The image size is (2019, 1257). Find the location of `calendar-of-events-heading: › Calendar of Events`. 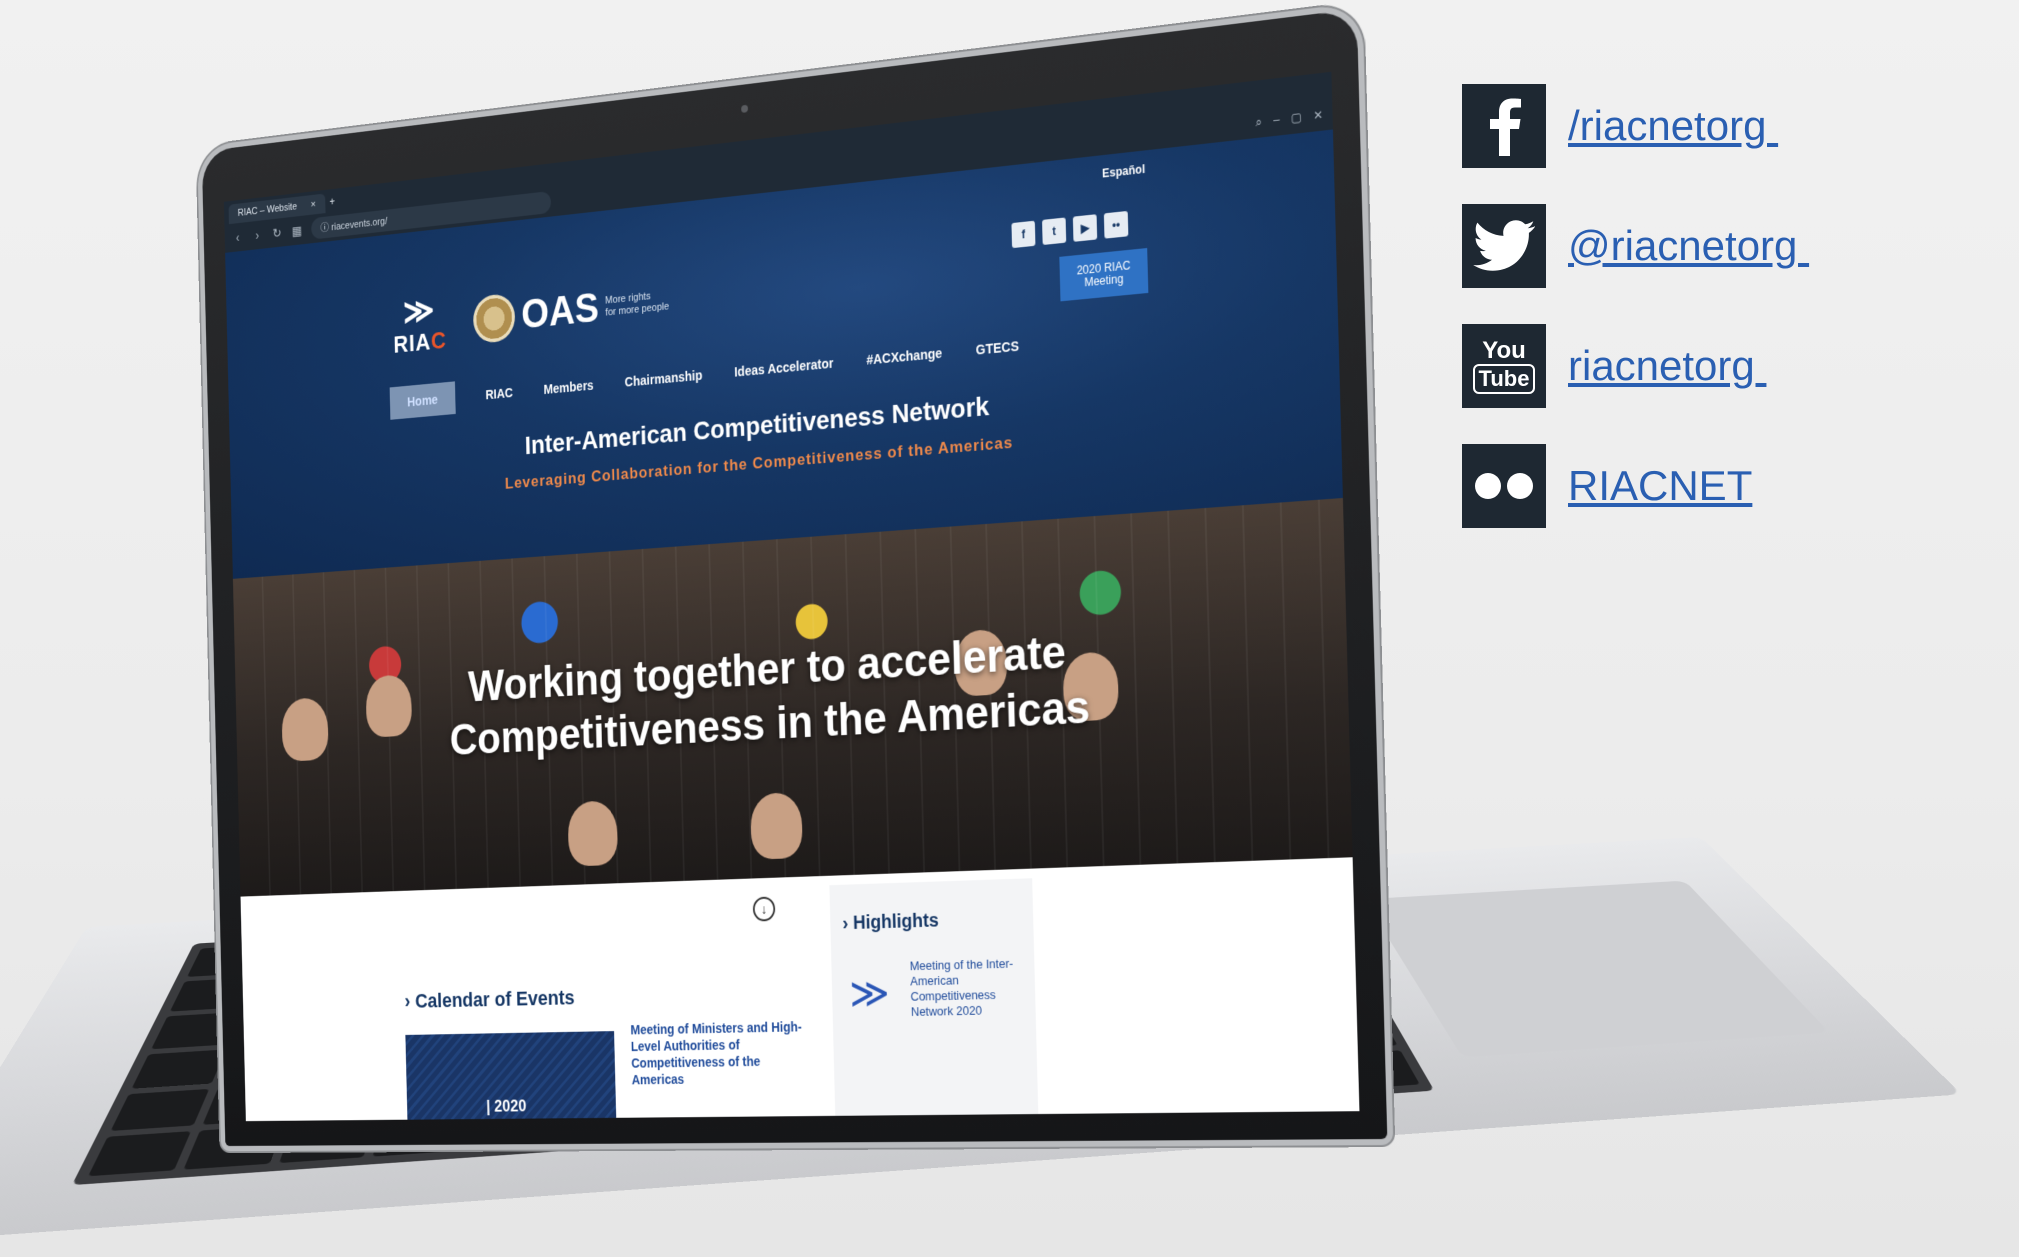

calendar-of-events-heading: › Calendar of Events is located at coordinates (489, 999).